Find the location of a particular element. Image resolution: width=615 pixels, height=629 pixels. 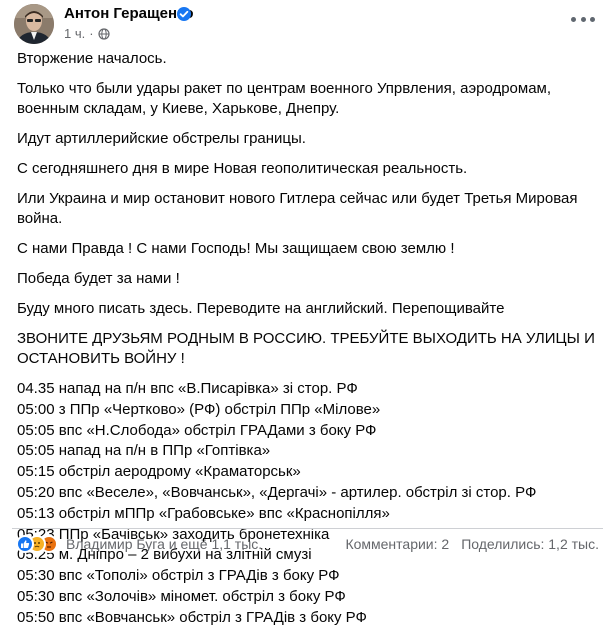

shares-count: Поделились: 1,2 тыс. is located at coordinates (530, 544).